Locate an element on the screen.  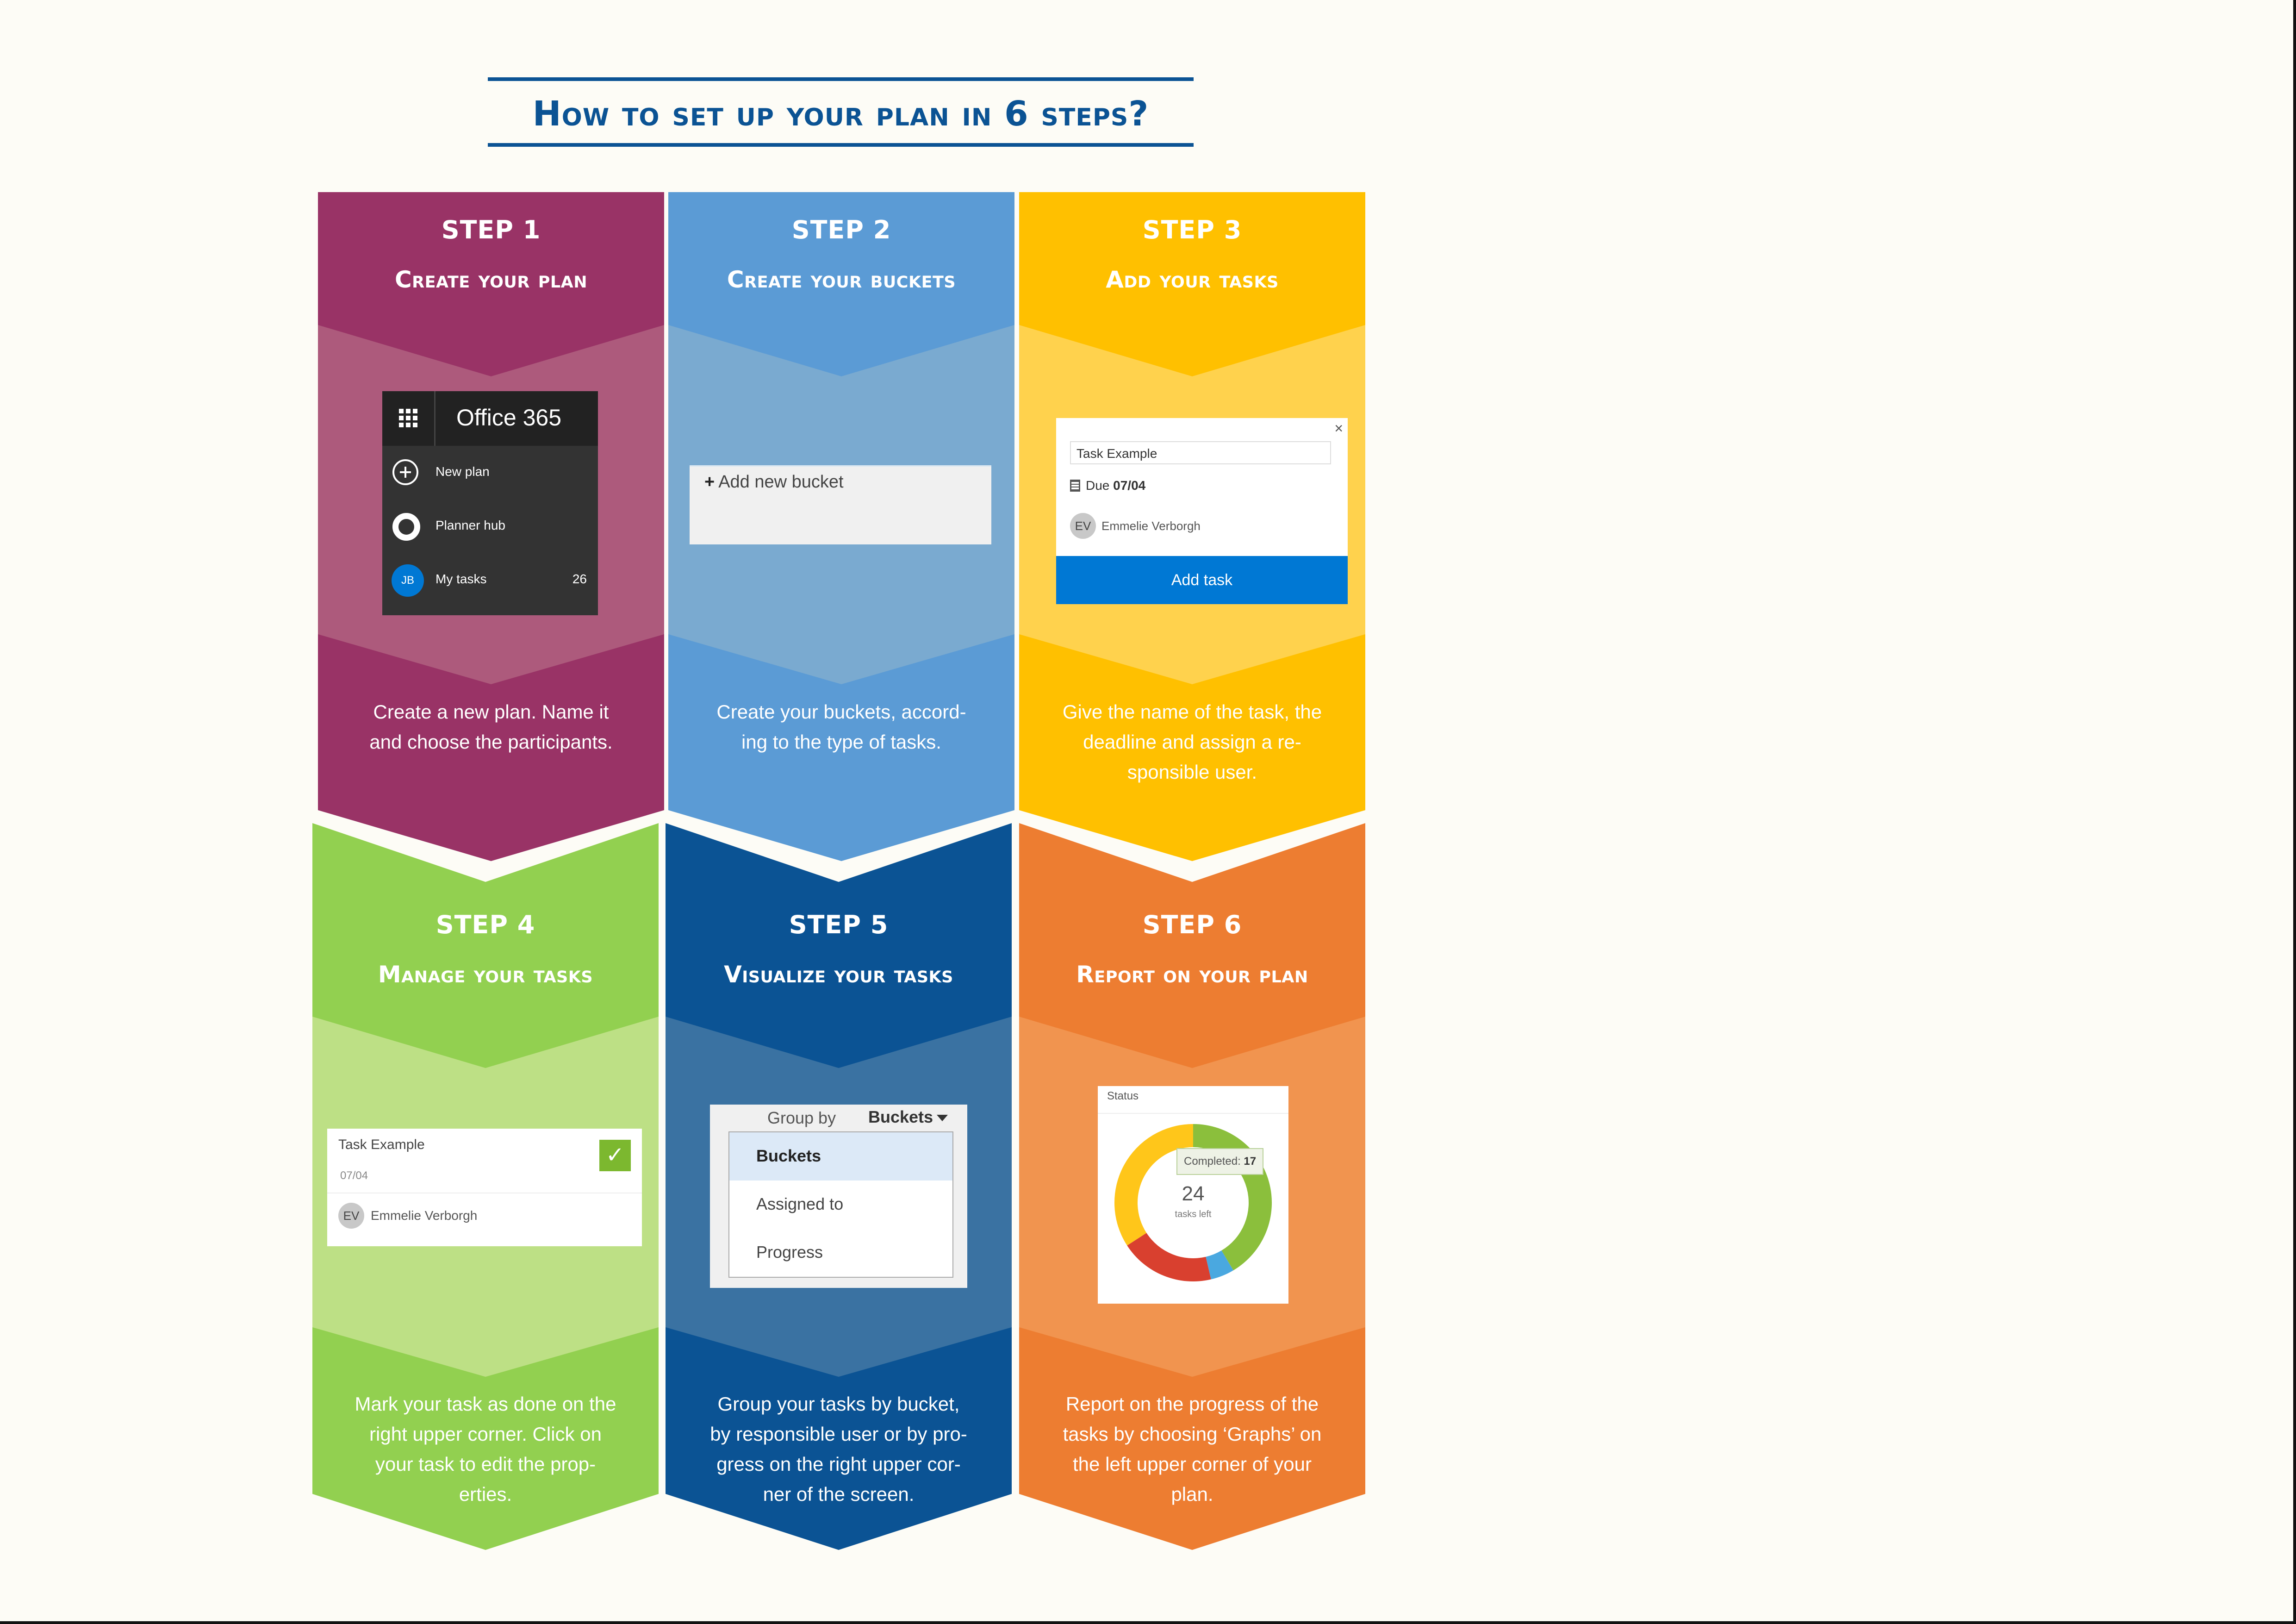
menu-item-planner-hub: Planner hub is located at coordinates (490, 526).